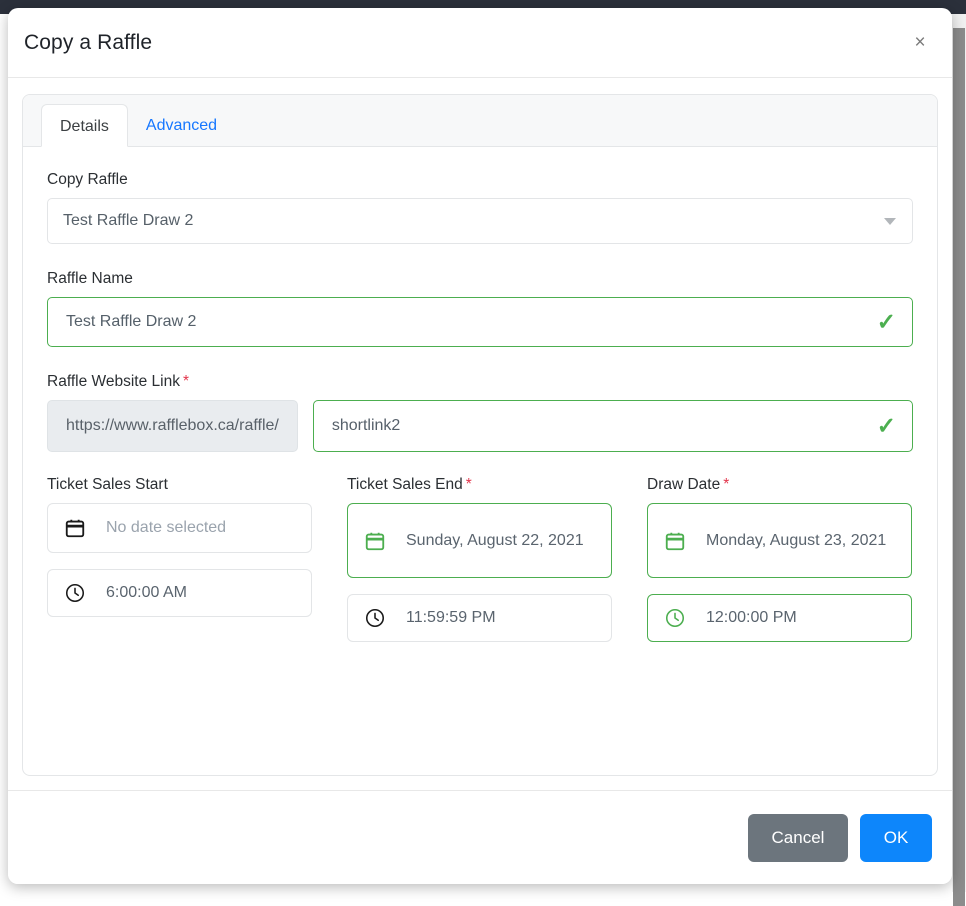 This screenshot has height=906, width=966. Describe the element at coordinates (684, 484) in the screenshot. I see `draw-date-label-text: Draw Date` at that location.